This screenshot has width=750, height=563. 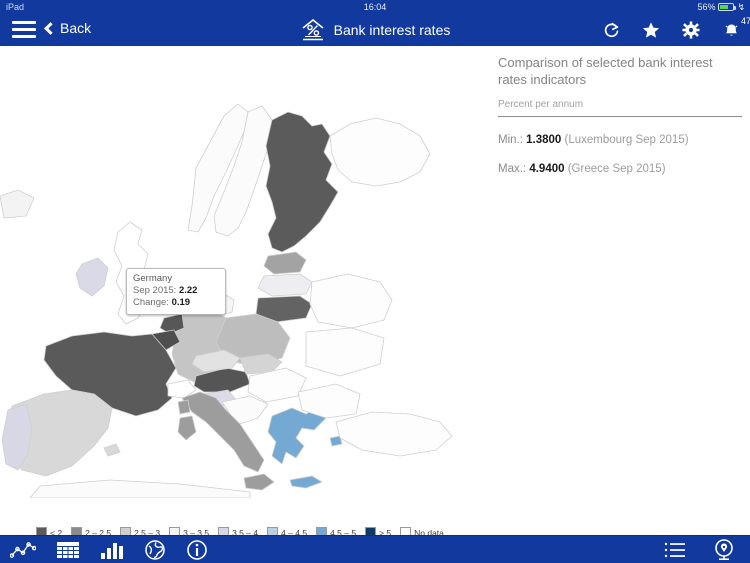 I want to click on info-icon, so click(x=197, y=550).